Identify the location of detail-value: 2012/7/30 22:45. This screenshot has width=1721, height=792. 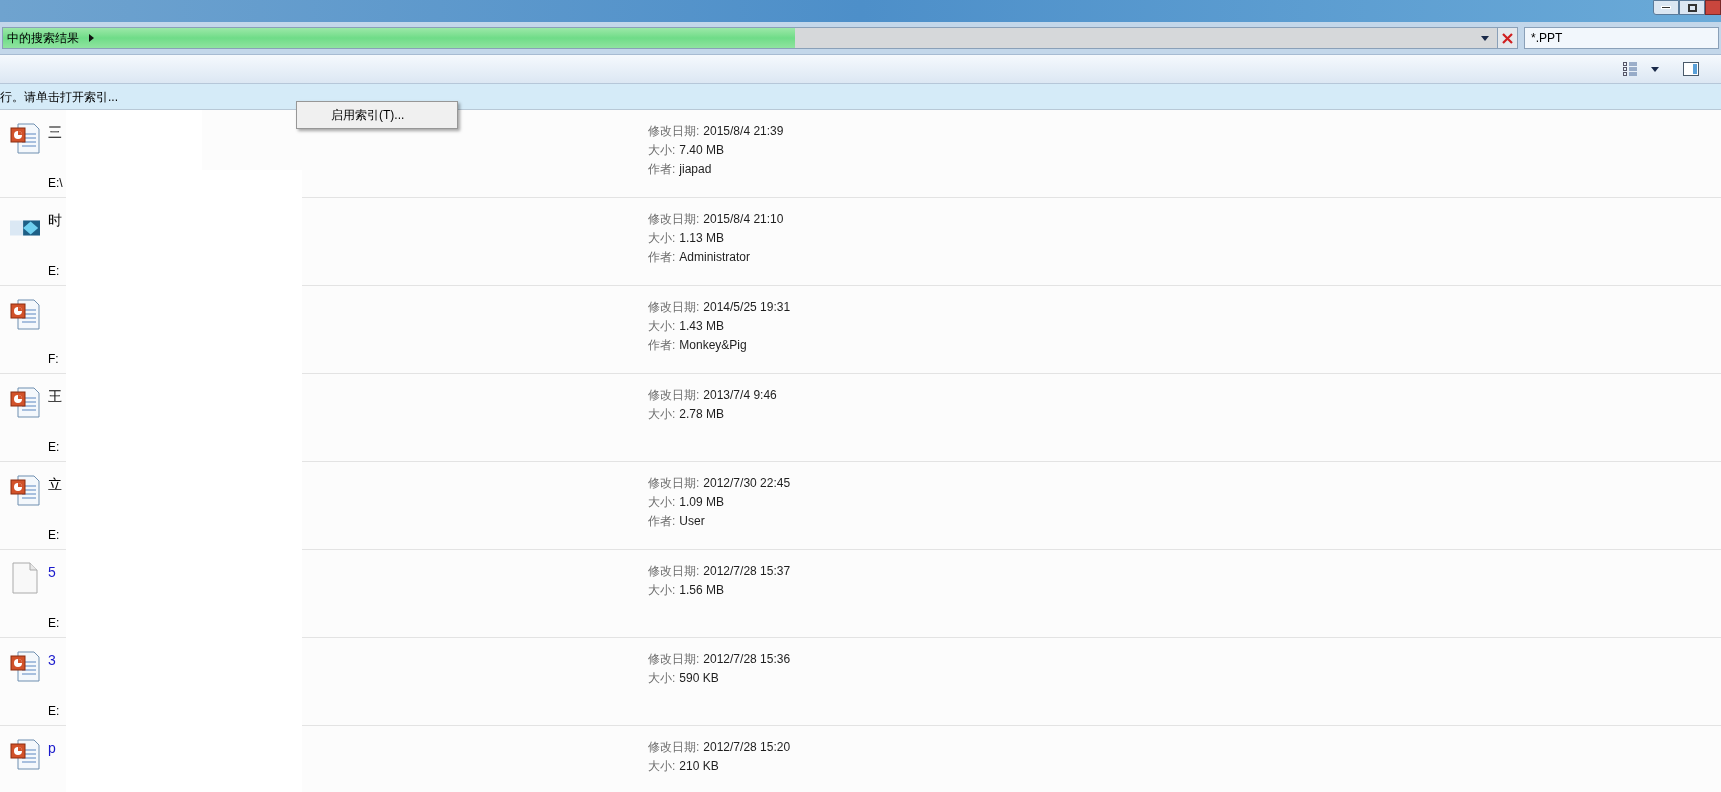
(747, 483).